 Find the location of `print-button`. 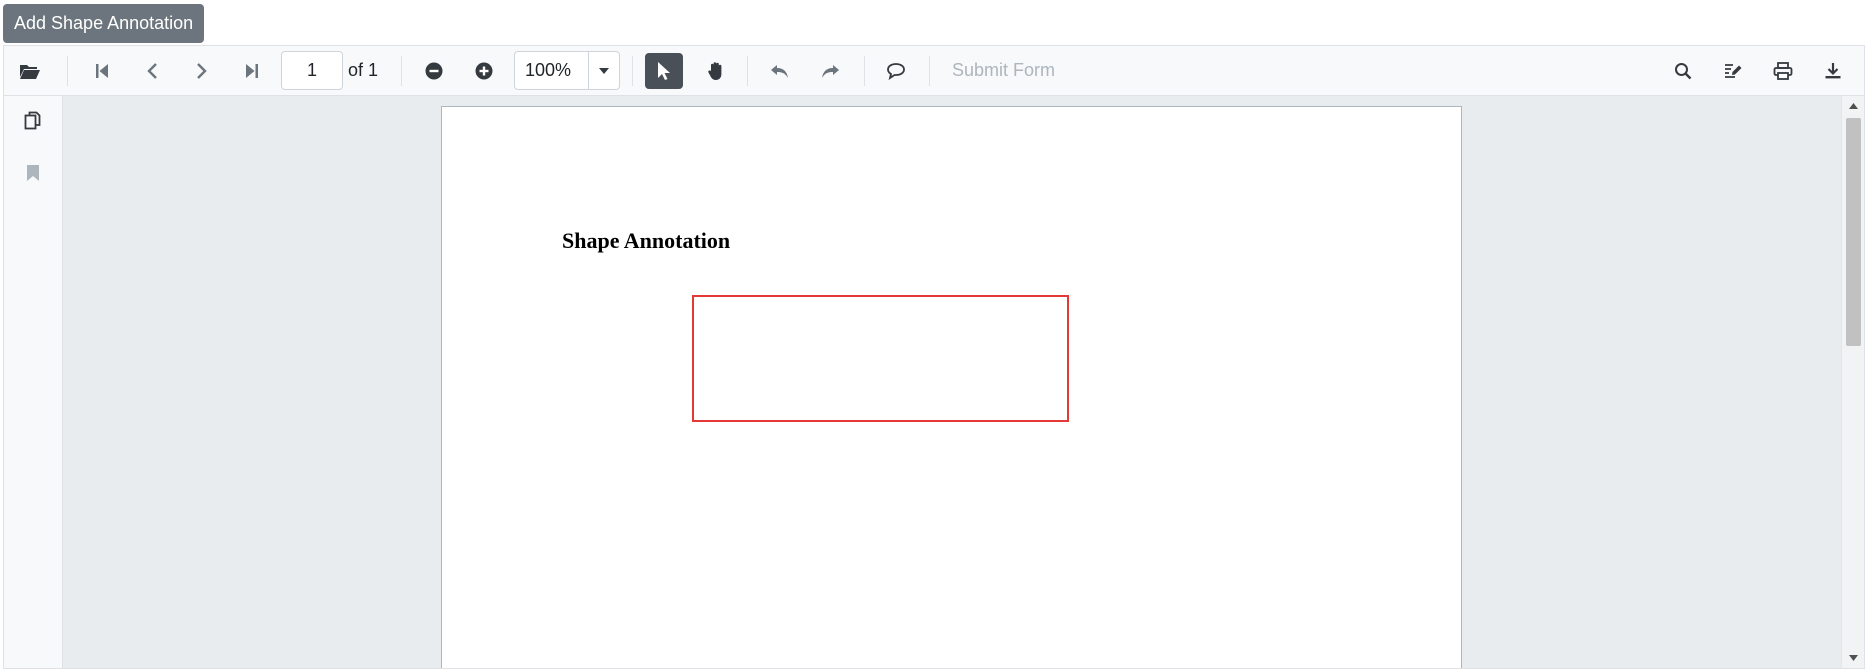

print-button is located at coordinates (1783, 71).